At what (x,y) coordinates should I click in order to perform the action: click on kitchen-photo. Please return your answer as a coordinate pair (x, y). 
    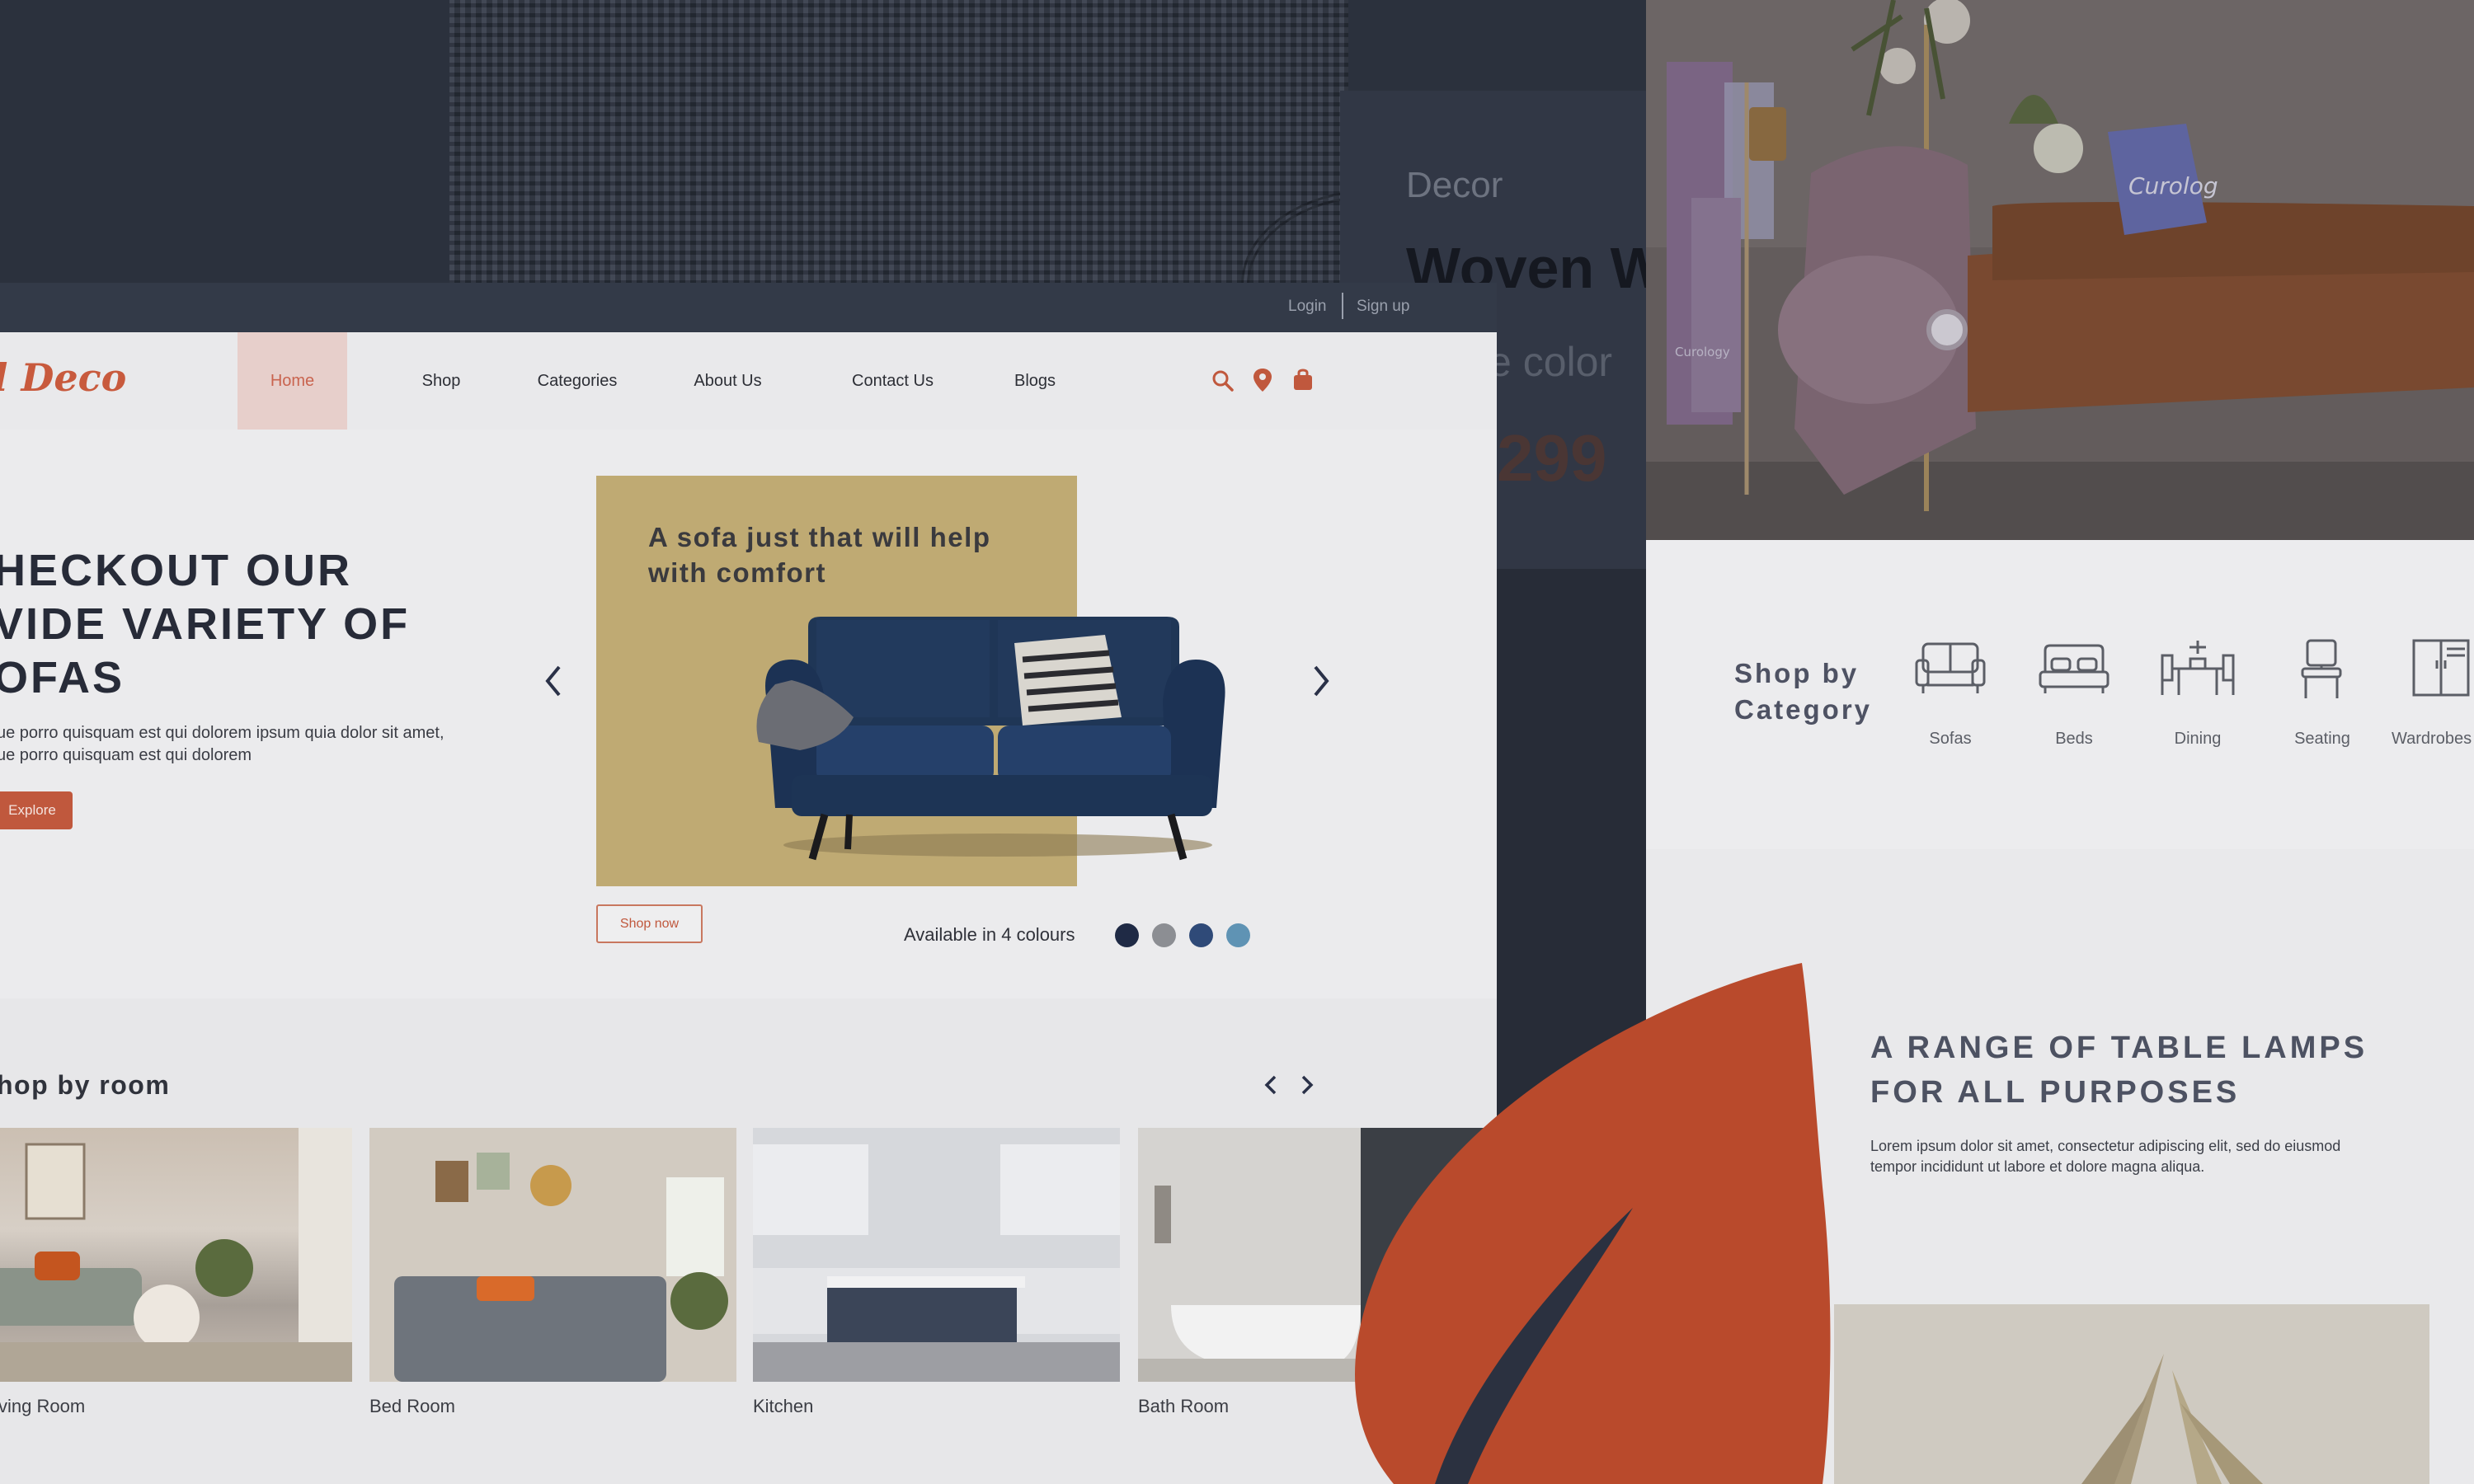
    Looking at the image, I should click on (936, 1255).